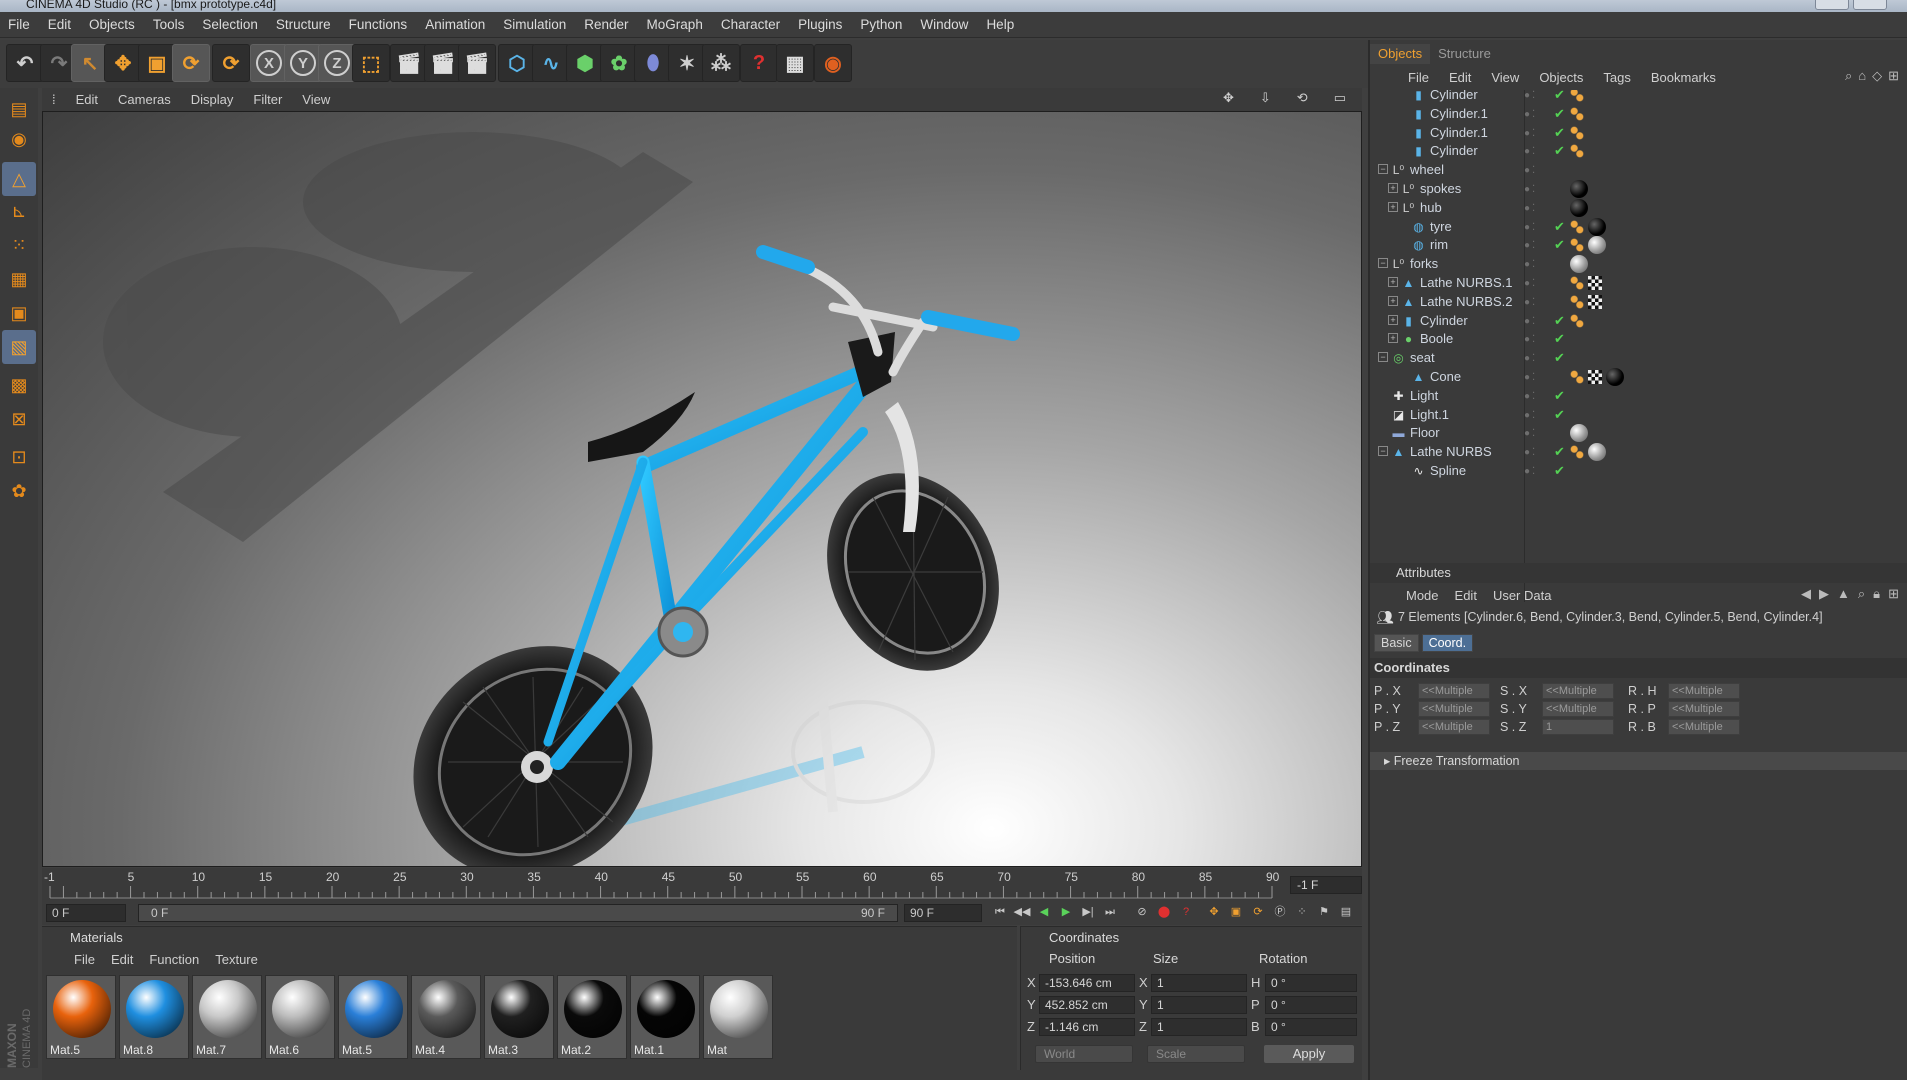 The width and height of the screenshot is (1907, 1080). I want to click on uvw-tag-icon, so click(1595, 283).